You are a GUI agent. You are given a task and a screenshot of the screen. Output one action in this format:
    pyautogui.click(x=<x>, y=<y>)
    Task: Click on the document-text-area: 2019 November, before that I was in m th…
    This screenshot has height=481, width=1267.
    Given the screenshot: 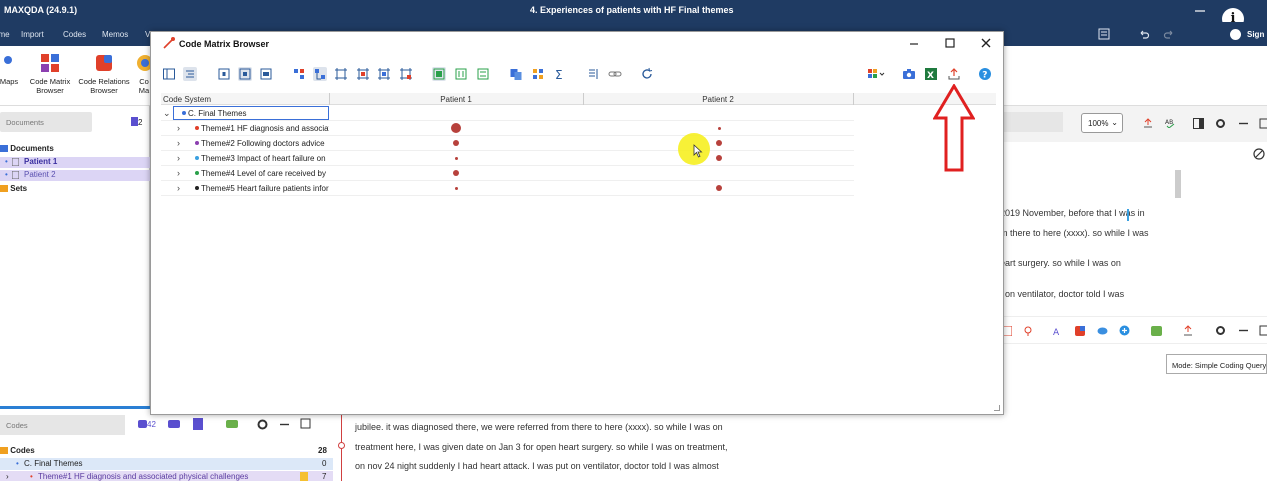 What is the action you would take?
    pyautogui.click(x=1133, y=240)
    